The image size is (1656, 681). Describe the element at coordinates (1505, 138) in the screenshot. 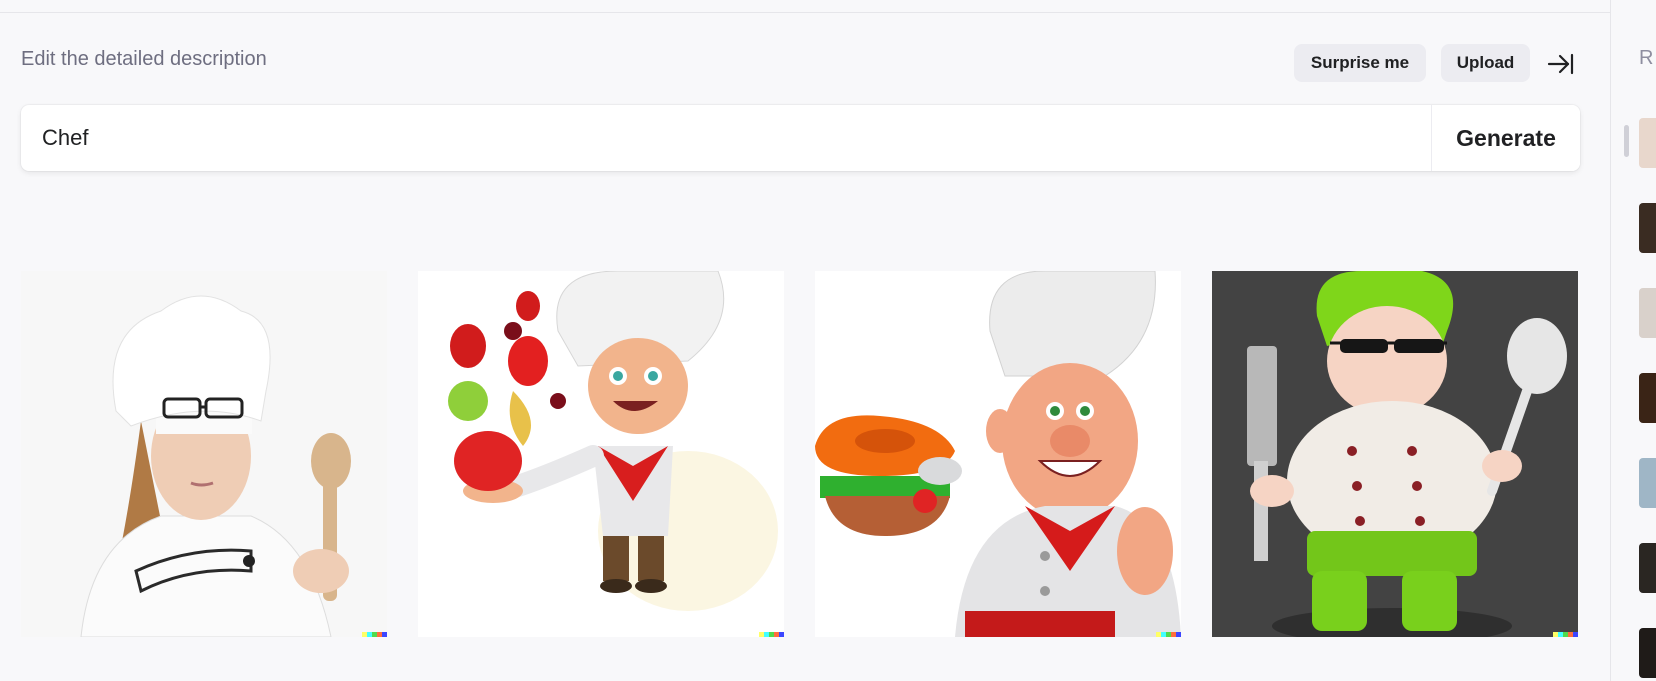

I see `generate-button: Generate` at that location.